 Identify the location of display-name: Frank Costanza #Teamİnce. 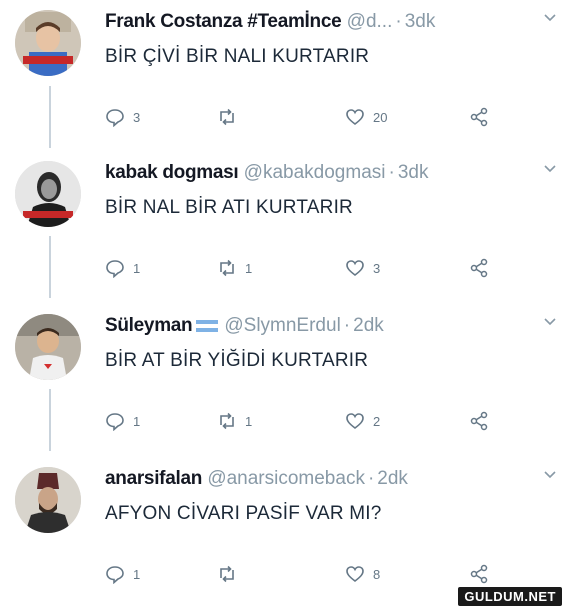
(223, 21).